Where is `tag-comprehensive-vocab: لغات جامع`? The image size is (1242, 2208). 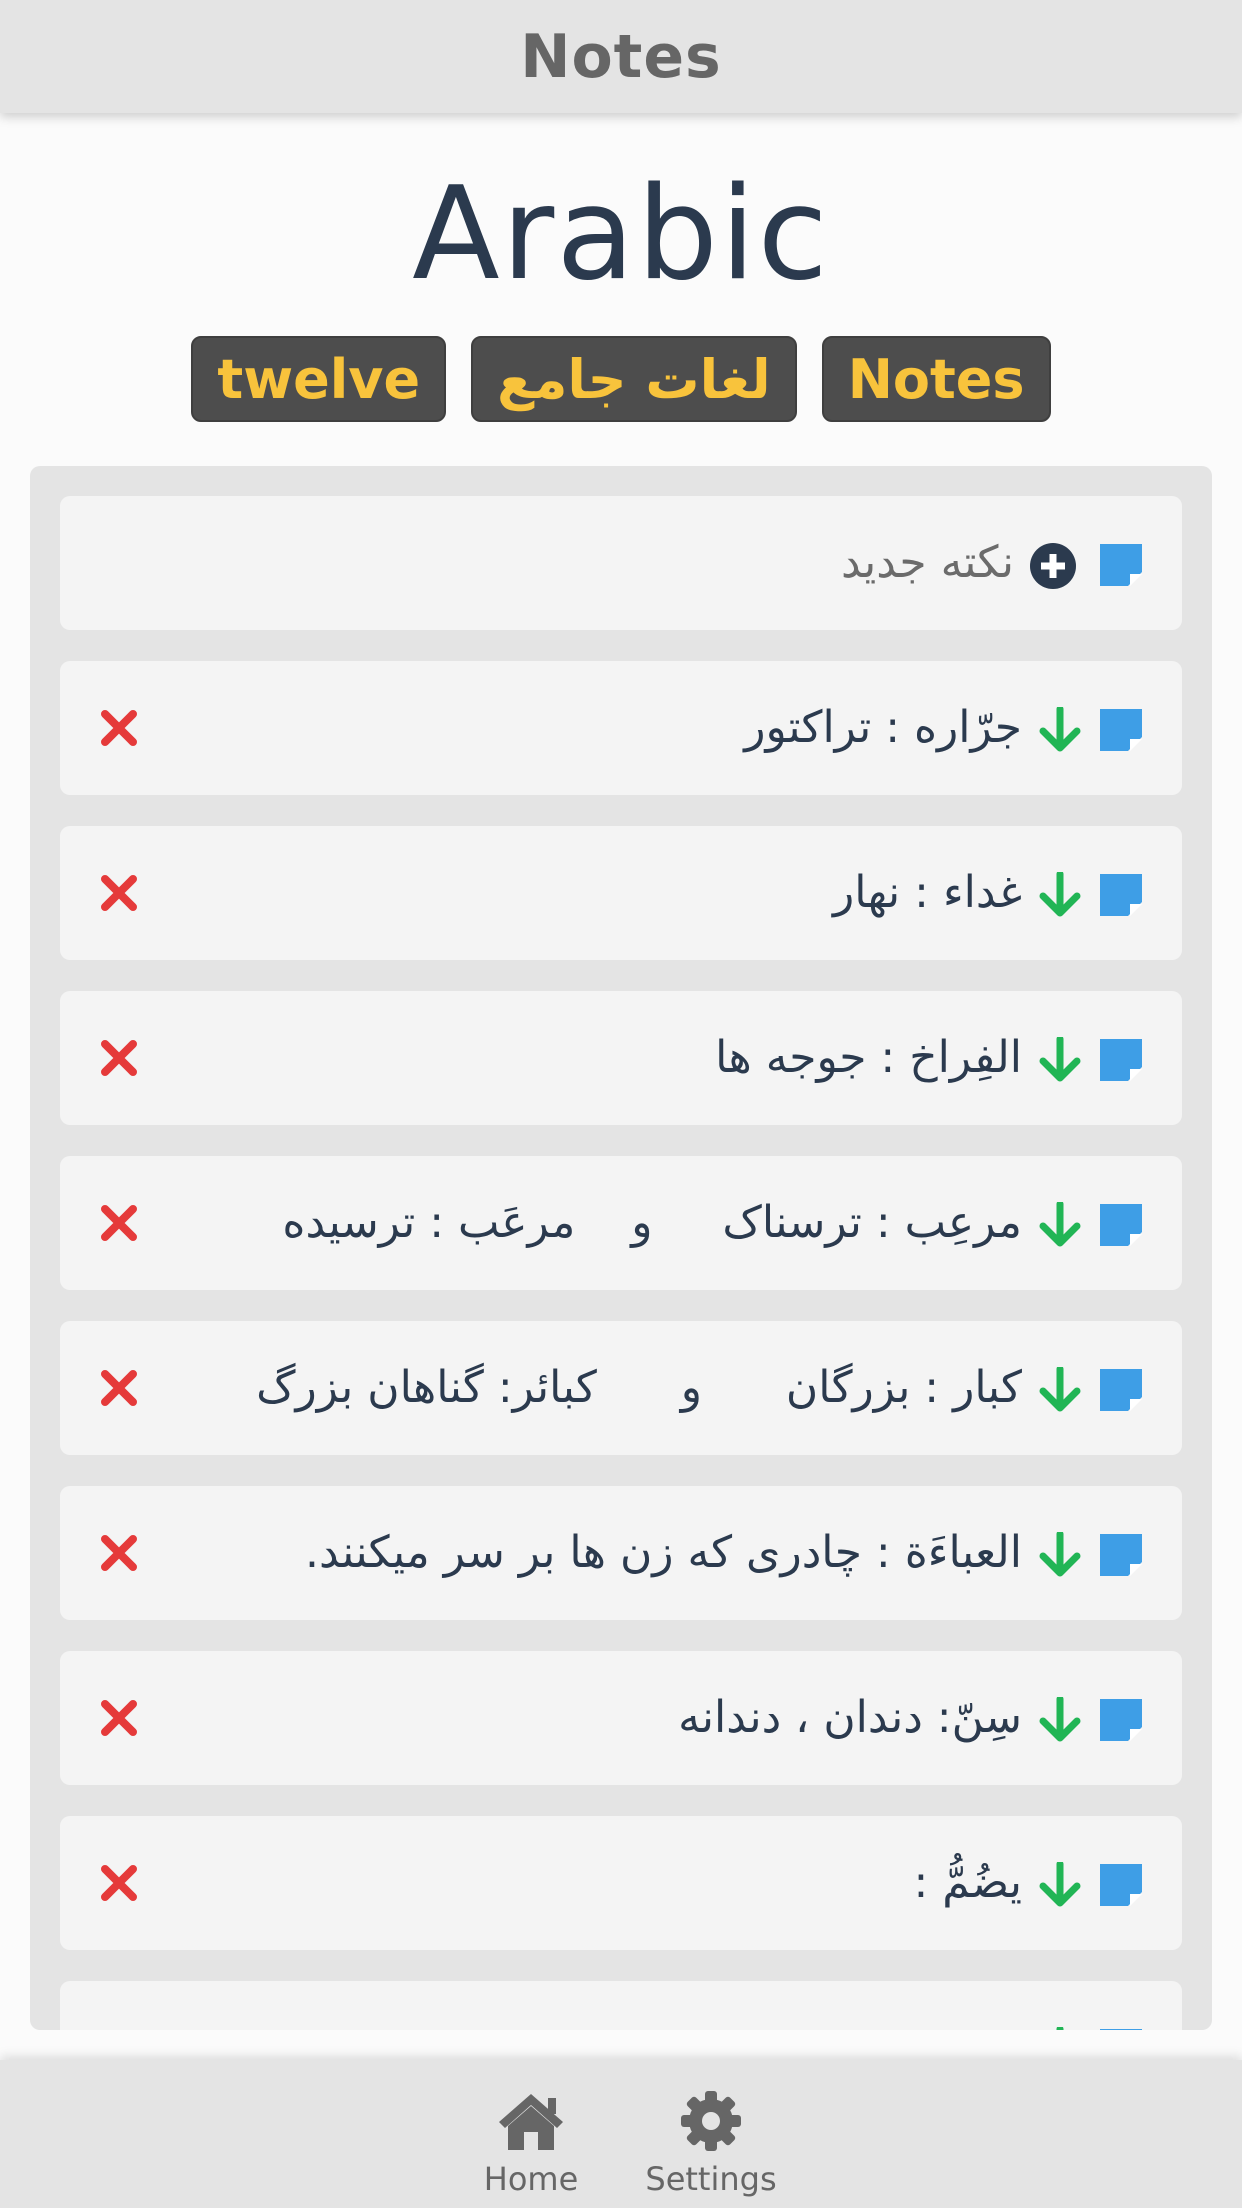 tag-comprehensive-vocab: لغات جامع is located at coordinates (634, 379).